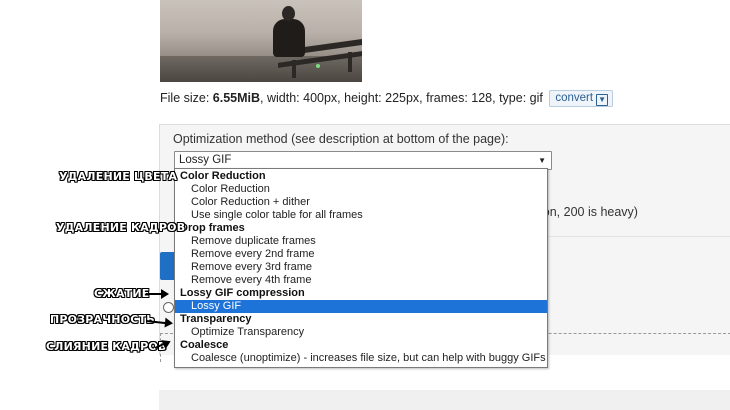 The height and width of the screenshot is (410, 730). I want to click on dropdown-option: Remove duplicate frames, so click(361, 241).